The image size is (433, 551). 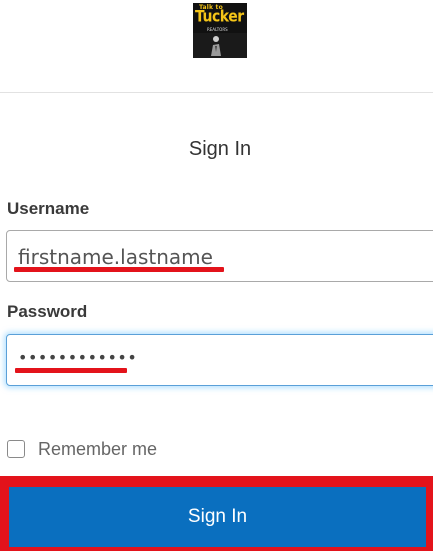 I want to click on header-divider, so click(x=216, y=92).